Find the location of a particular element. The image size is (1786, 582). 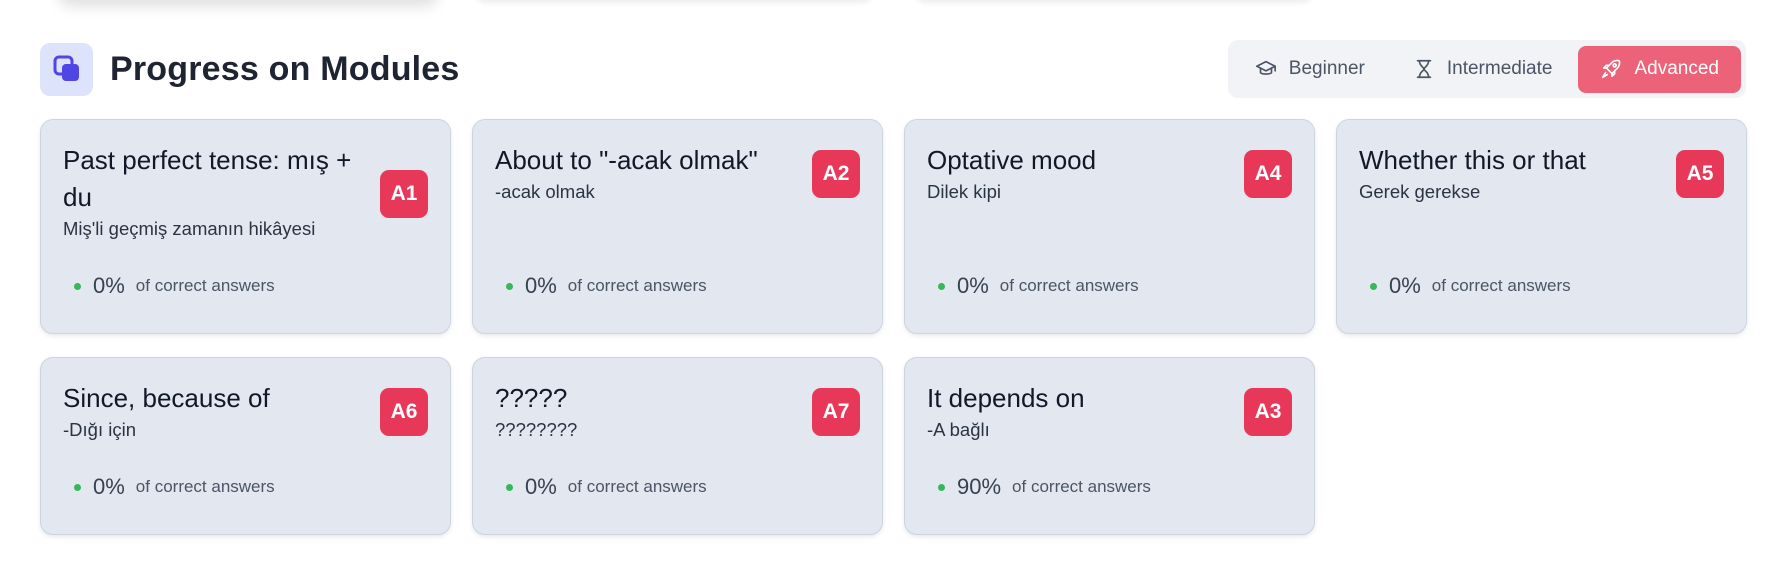

level-button-advanced: Advanced is located at coordinates (1659, 69).